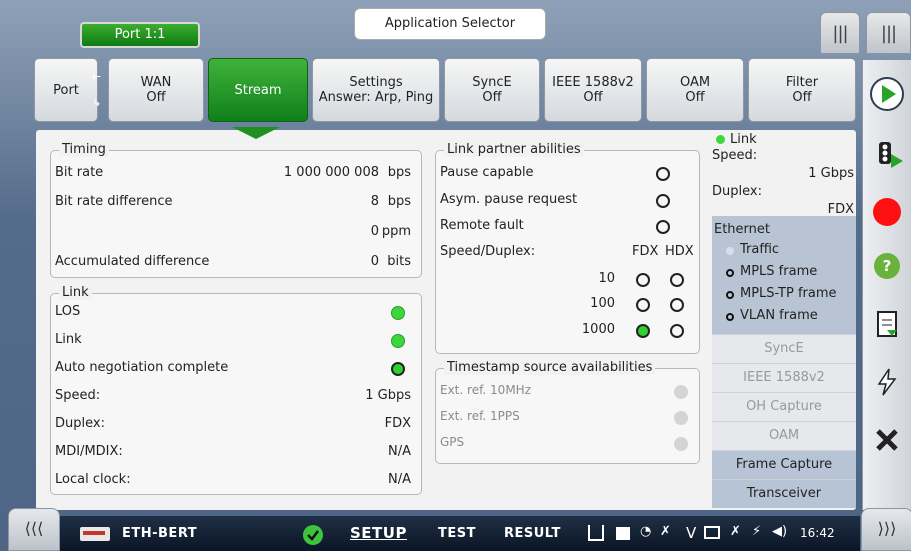 The width and height of the screenshot is (911, 551). Describe the element at coordinates (236, 313) in the screenshot. I see `los-row: LOS` at that location.